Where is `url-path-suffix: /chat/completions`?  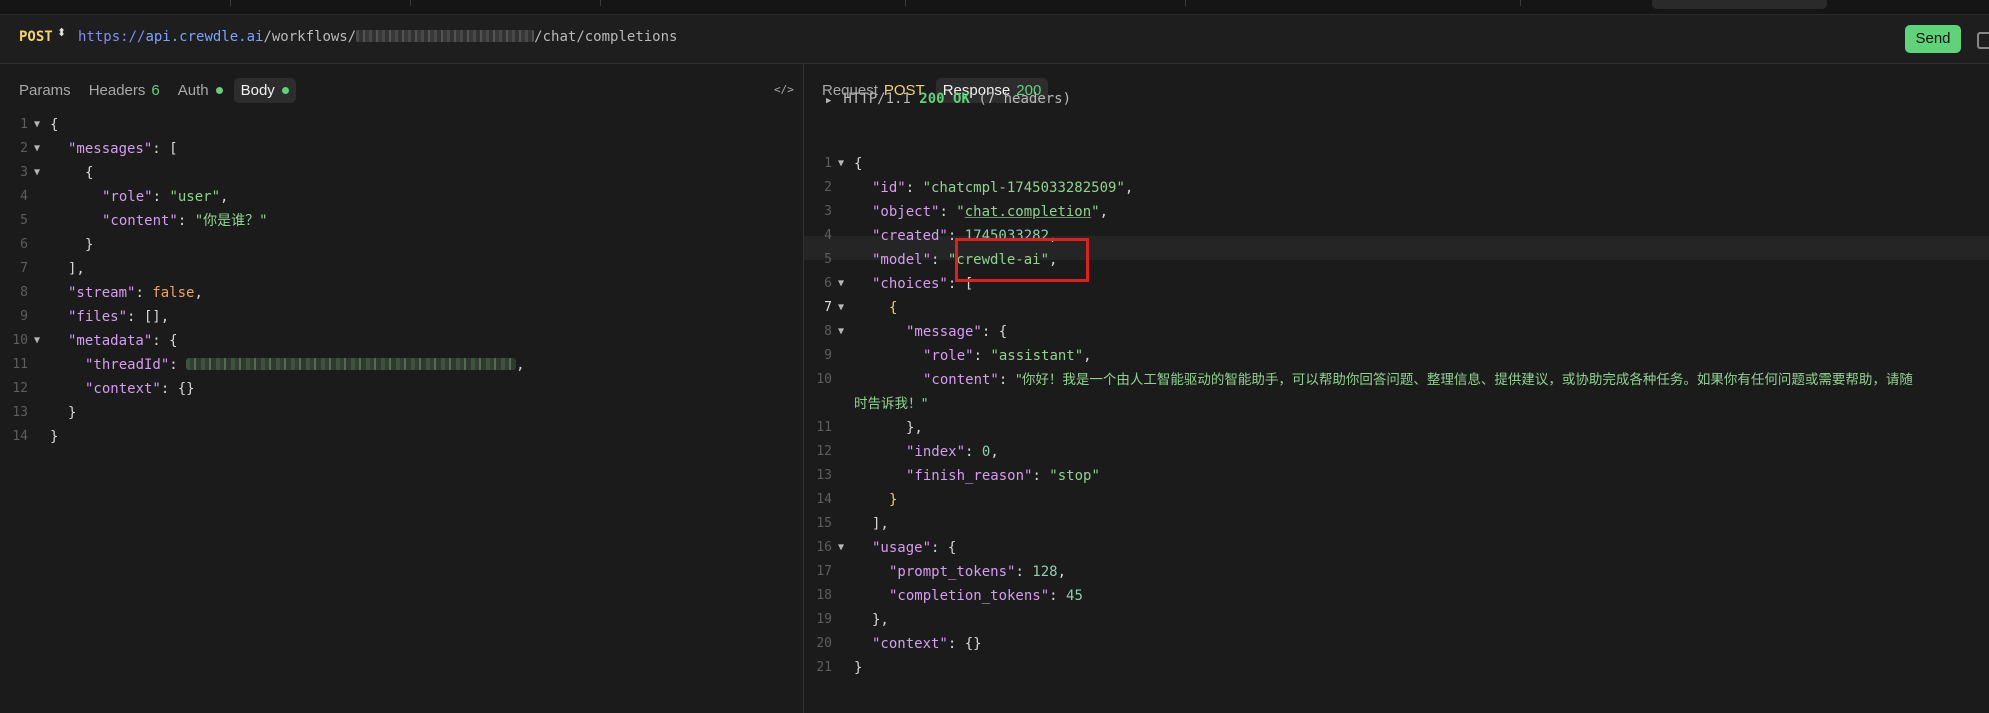
url-path-suffix: /chat/completions is located at coordinates (606, 37).